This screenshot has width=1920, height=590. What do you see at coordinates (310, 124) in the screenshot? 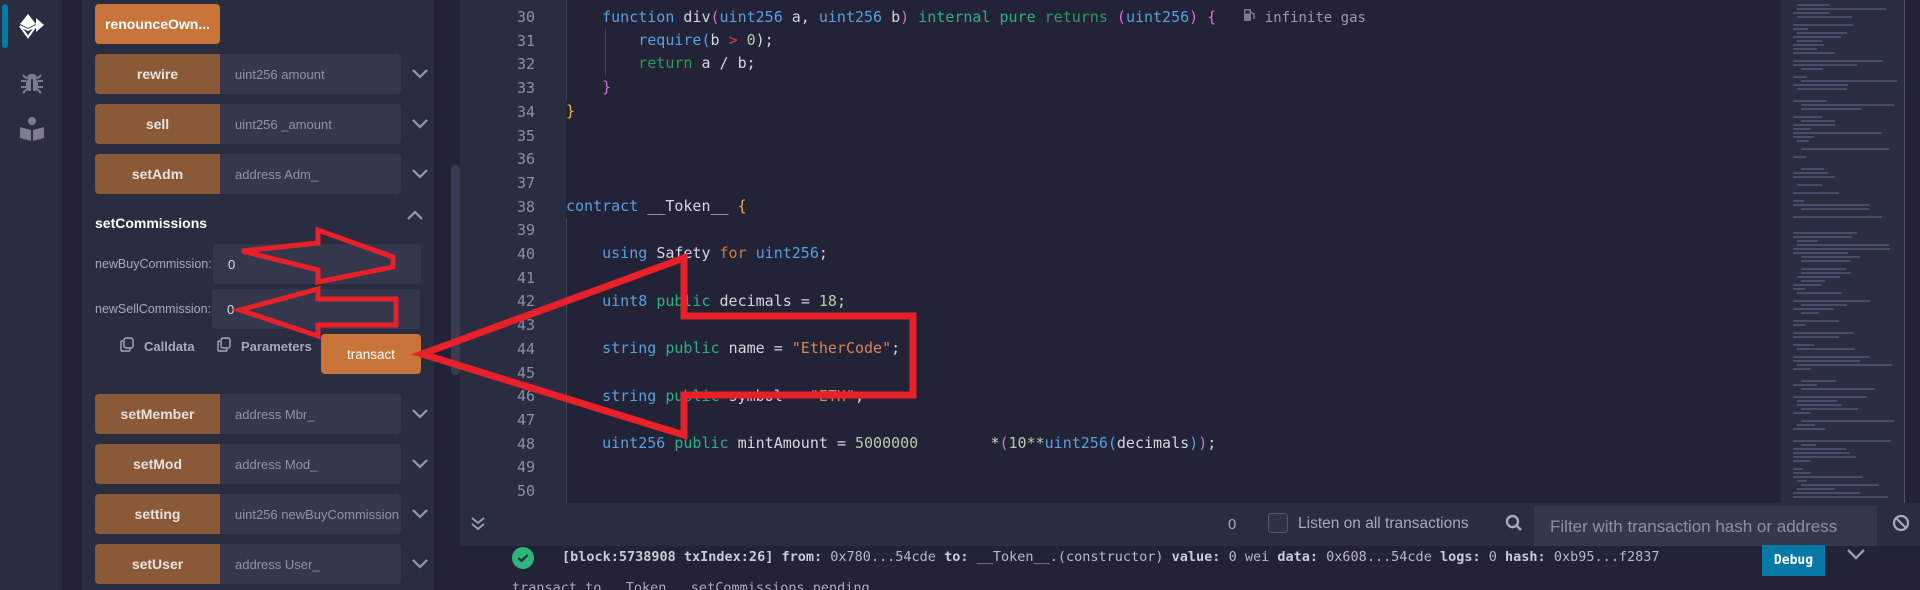
I see `sell-input: uint256 _amount` at bounding box center [310, 124].